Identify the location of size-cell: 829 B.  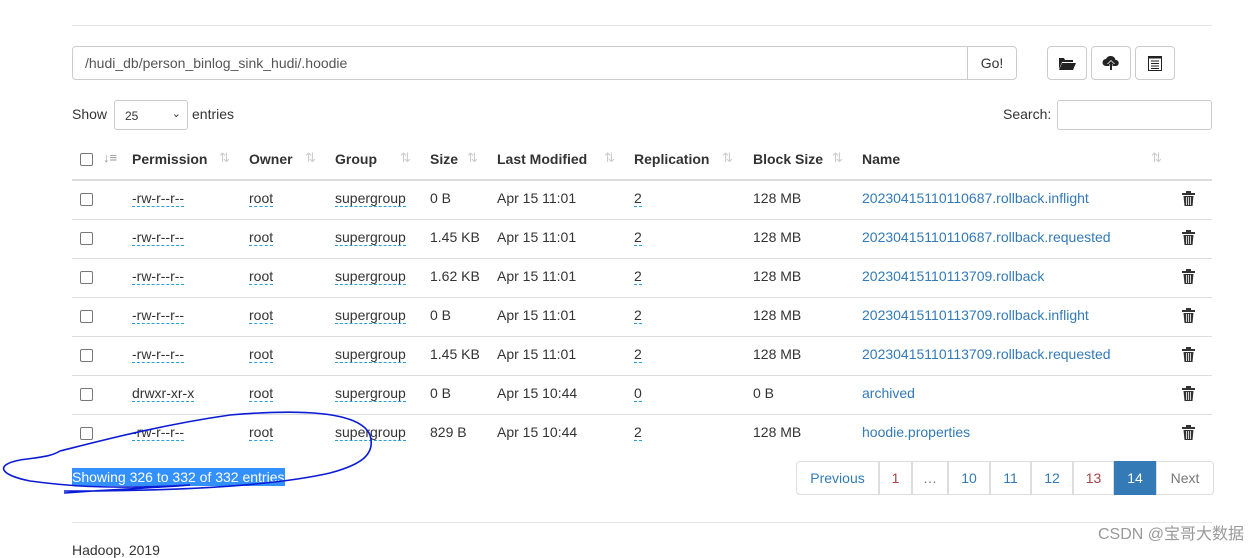
(448, 432).